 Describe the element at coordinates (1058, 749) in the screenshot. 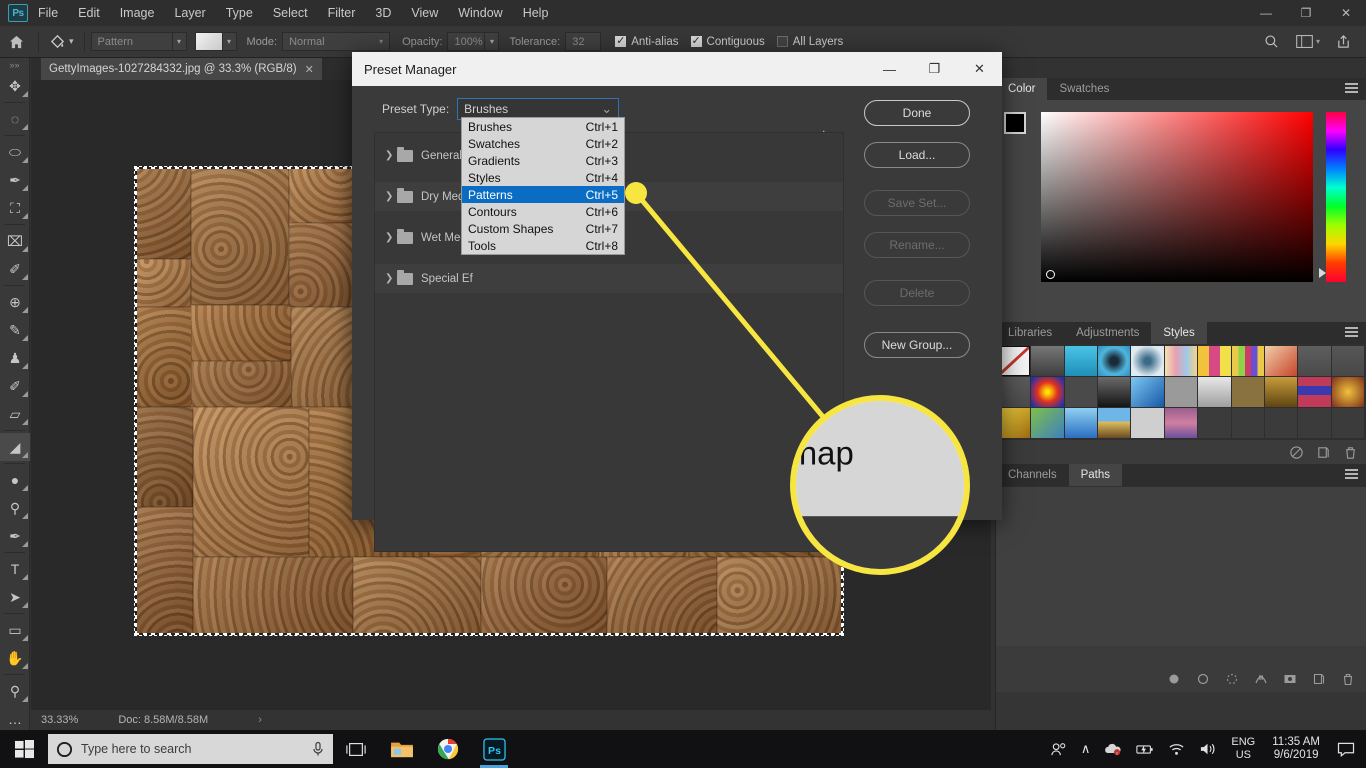

I see `people-icon` at that location.